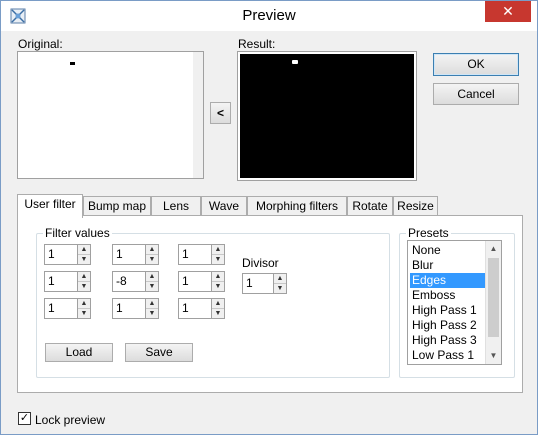  What do you see at coordinates (448, 355) in the screenshot?
I see `preset-item-low-pass-1: Low Pass 1` at bounding box center [448, 355].